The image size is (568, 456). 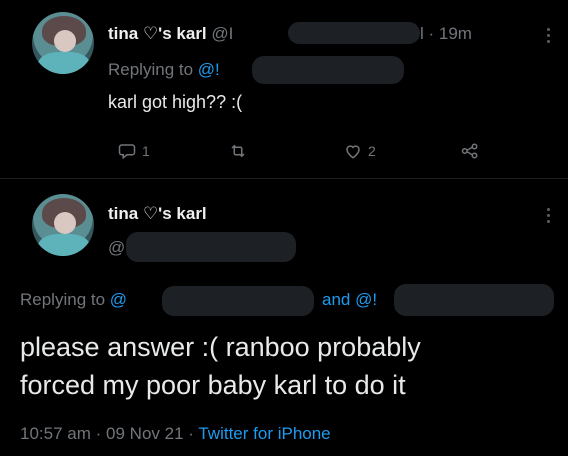 I want to click on tweet-time: 10:57 am, so click(x=55, y=433).